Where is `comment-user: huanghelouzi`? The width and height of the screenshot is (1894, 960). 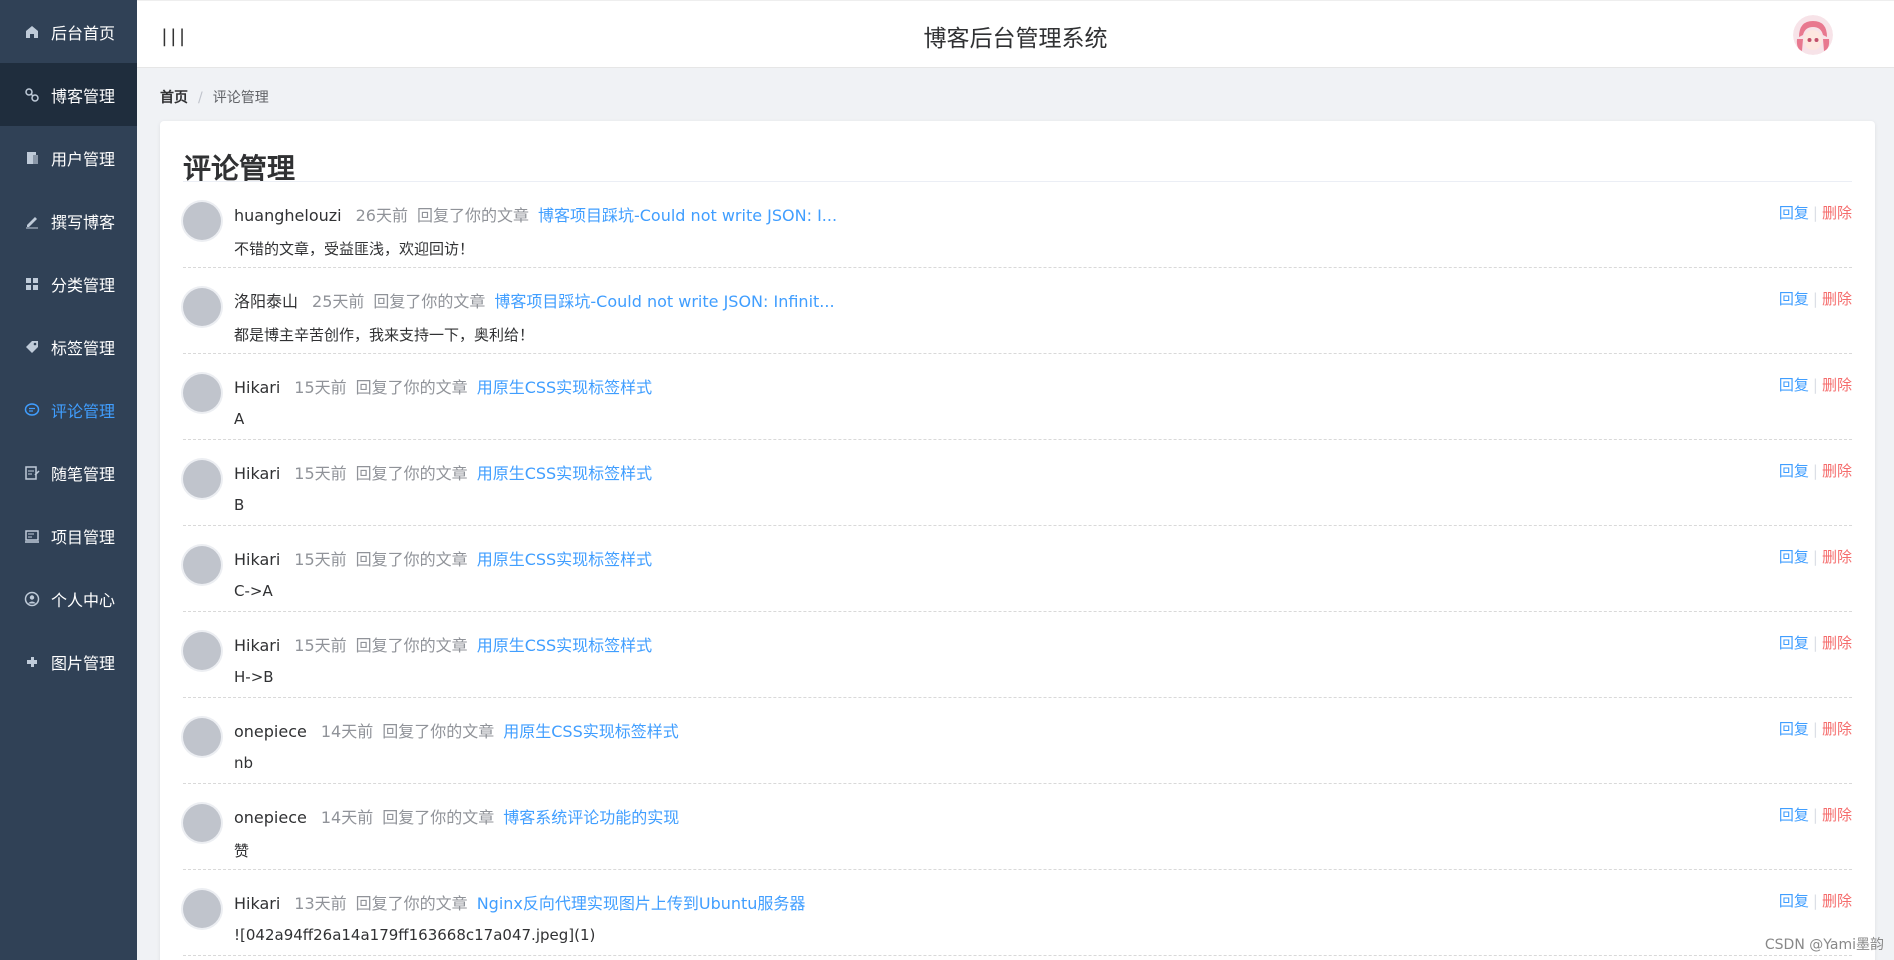 comment-user: huanghelouzi is located at coordinates (288, 215).